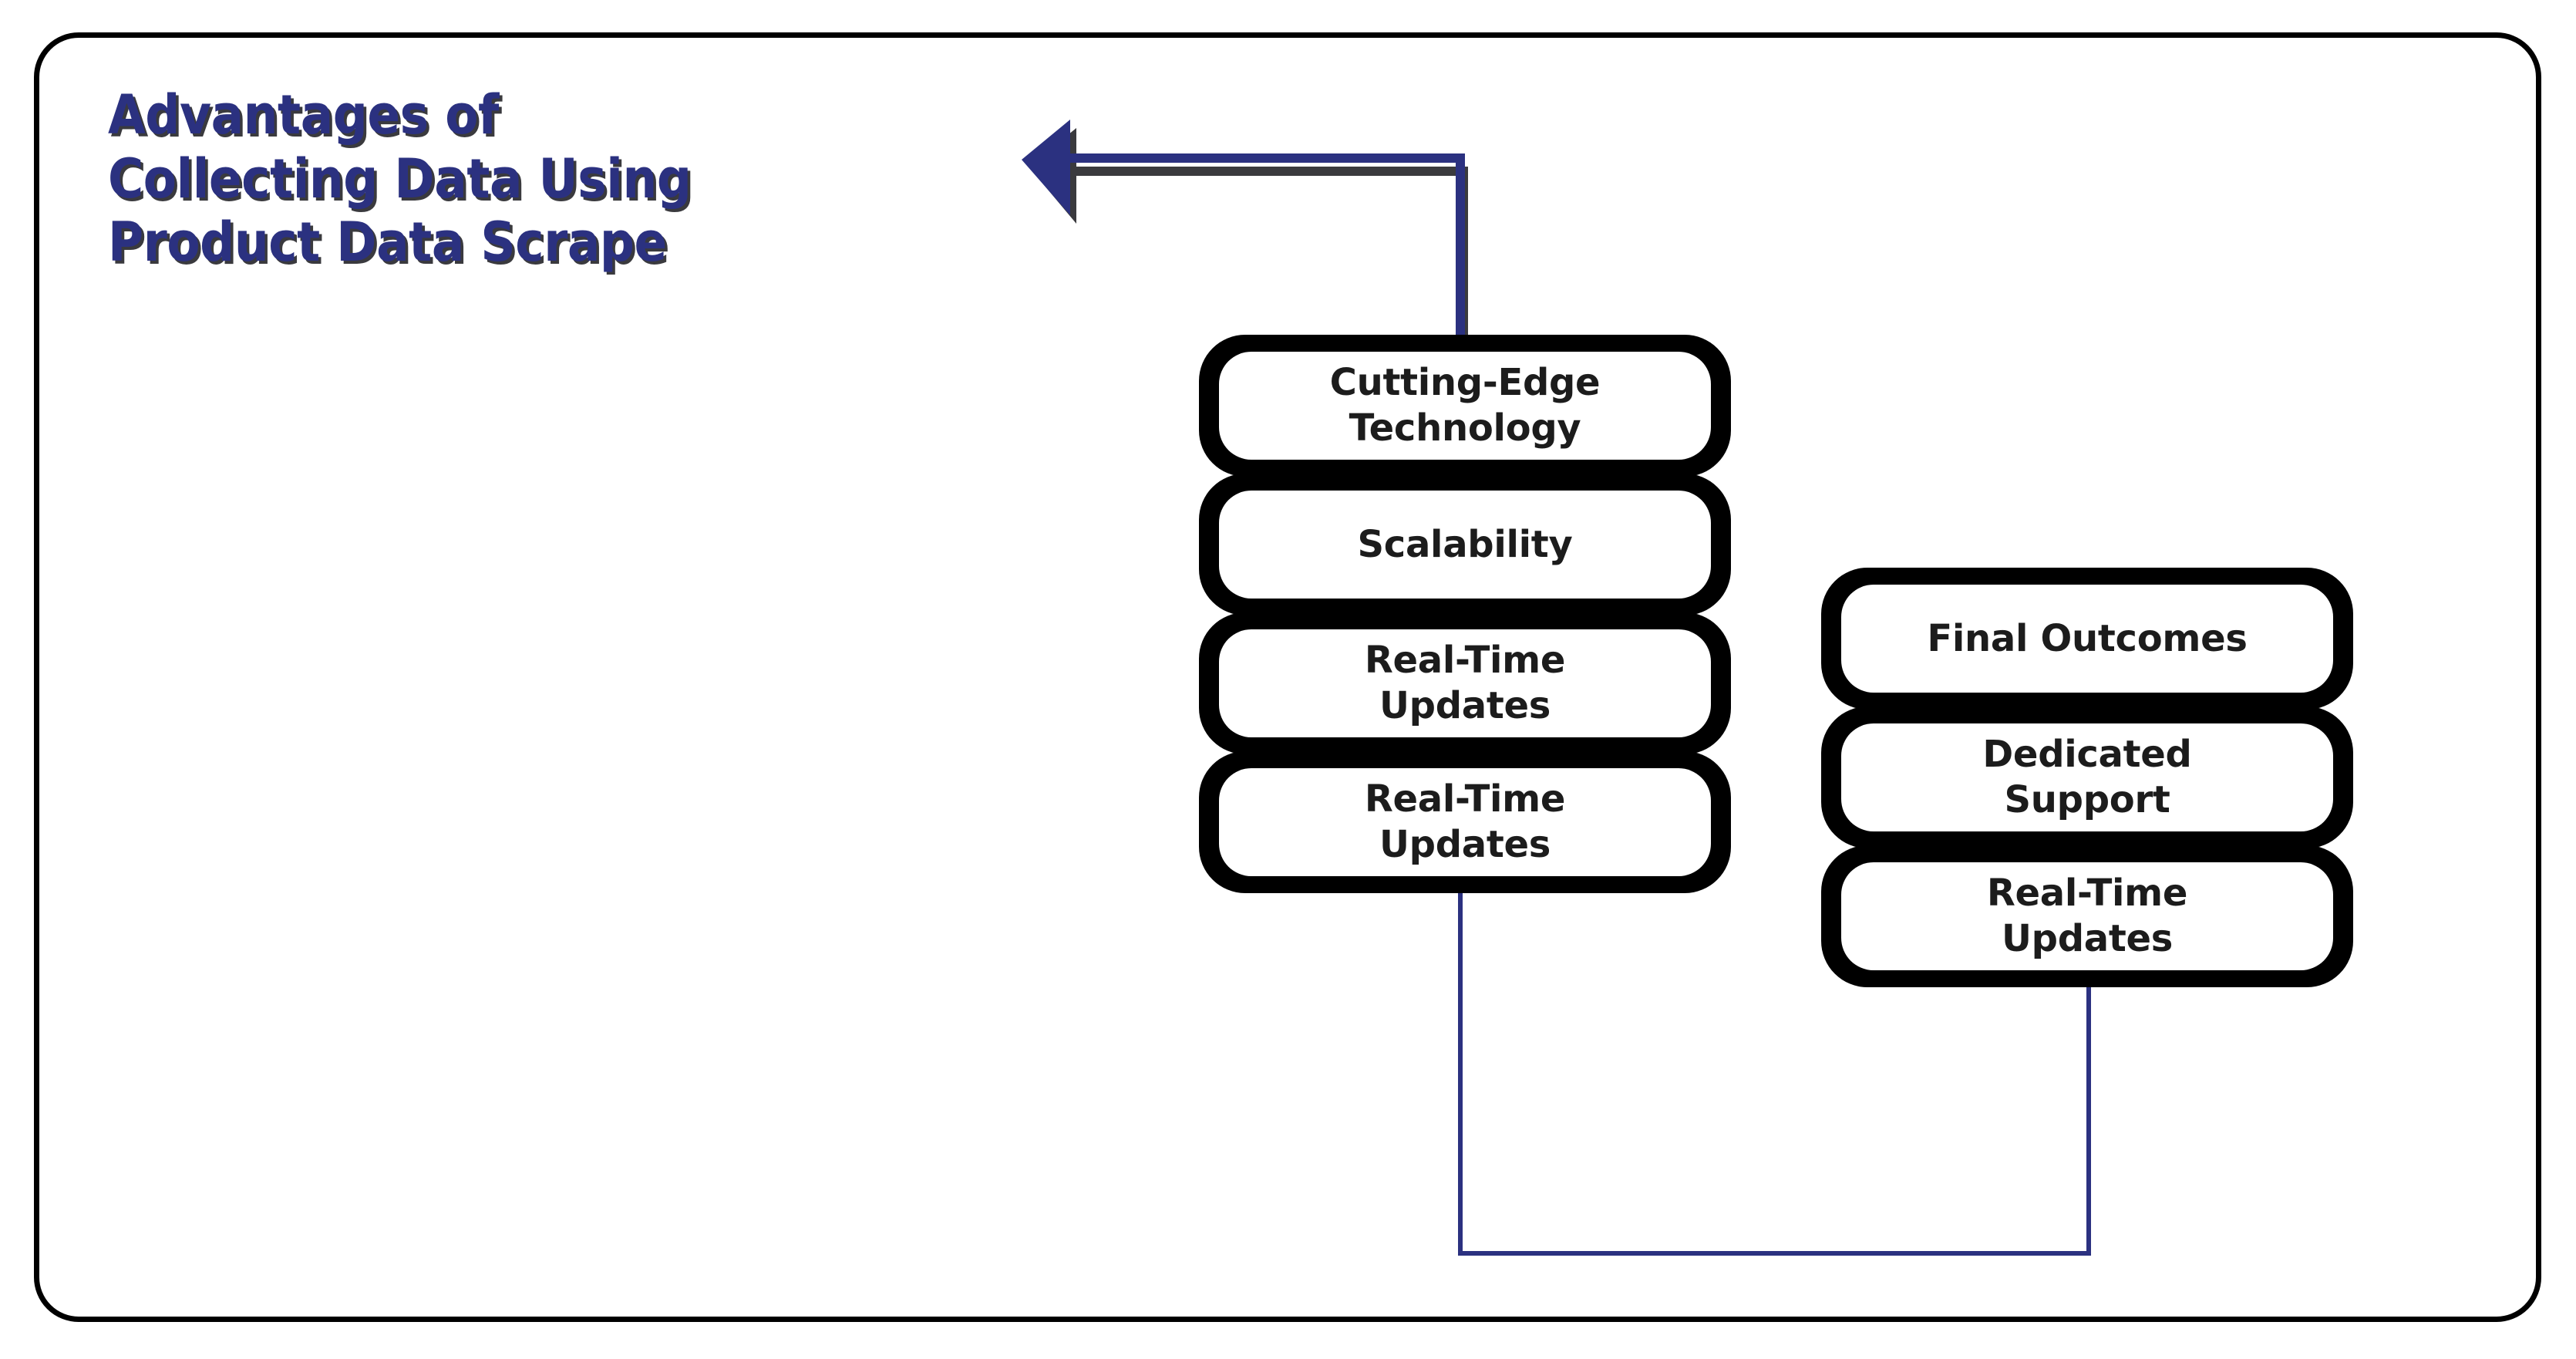 Image resolution: width=2576 pixels, height=1359 pixels. I want to click on card-final-outcomes: Final Outcomes, so click(2087, 639).